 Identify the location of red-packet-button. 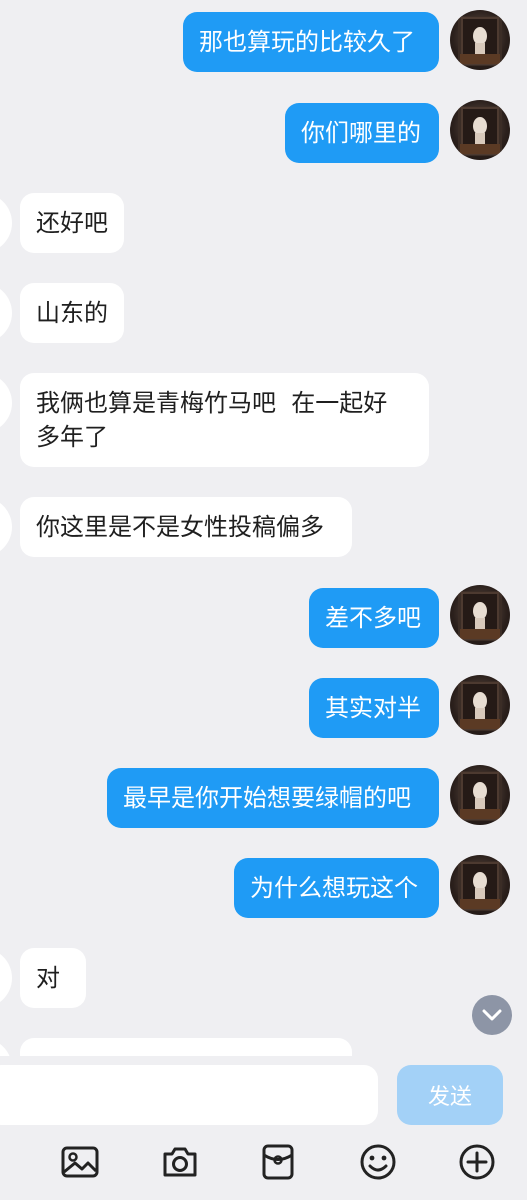
(278, 1162).